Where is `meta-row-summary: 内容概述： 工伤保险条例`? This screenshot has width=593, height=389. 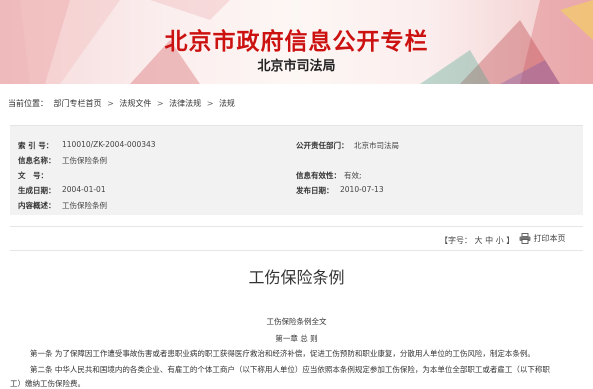
meta-row-summary: 内容概述： 工伤保险条例 is located at coordinates (296, 207).